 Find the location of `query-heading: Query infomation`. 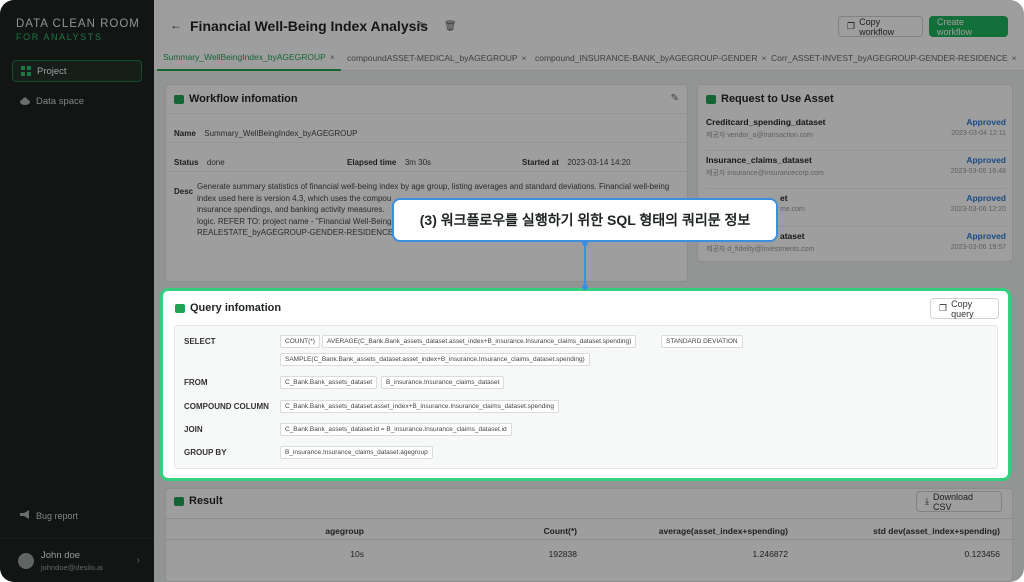

query-heading: Query infomation is located at coordinates (236, 308).